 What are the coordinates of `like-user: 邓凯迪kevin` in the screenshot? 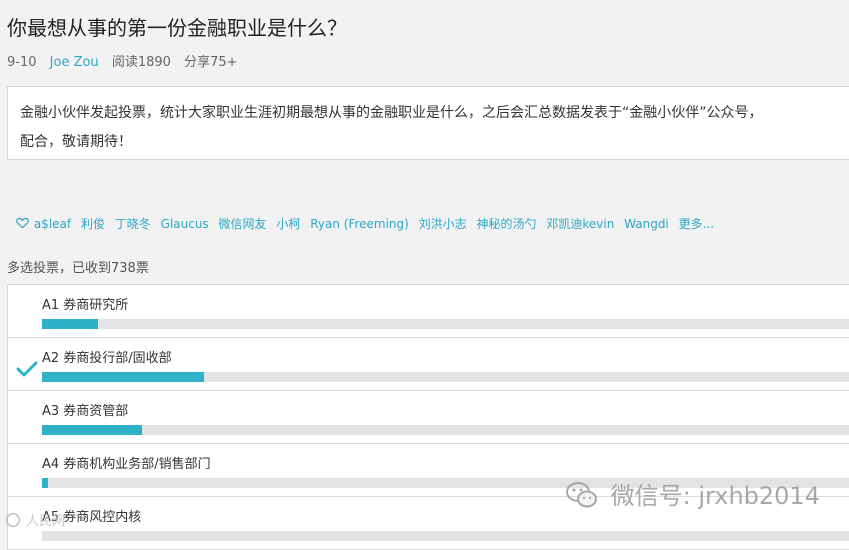 It's located at (580, 224).